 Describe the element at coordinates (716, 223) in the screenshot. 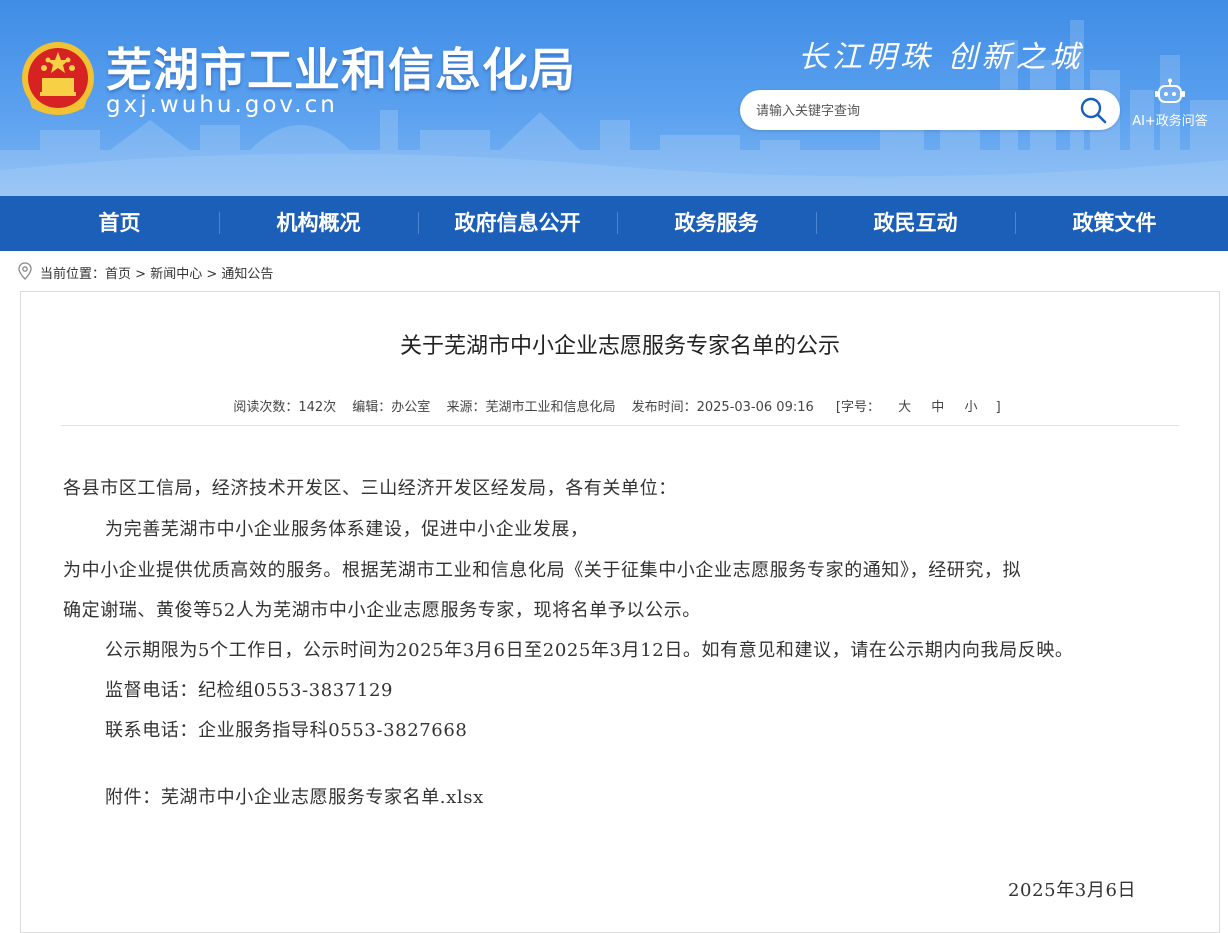

I see `nav-item-services: 政务服务` at that location.